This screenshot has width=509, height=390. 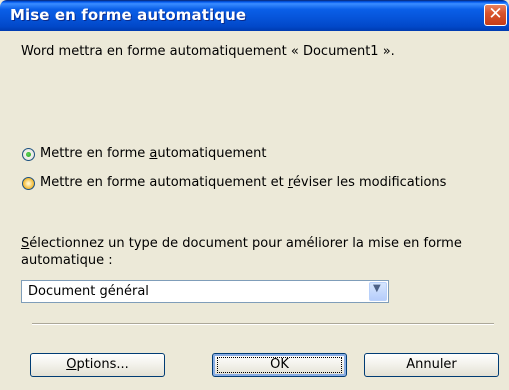 I want to click on cancel-button-label: Annuler, so click(x=431, y=364).